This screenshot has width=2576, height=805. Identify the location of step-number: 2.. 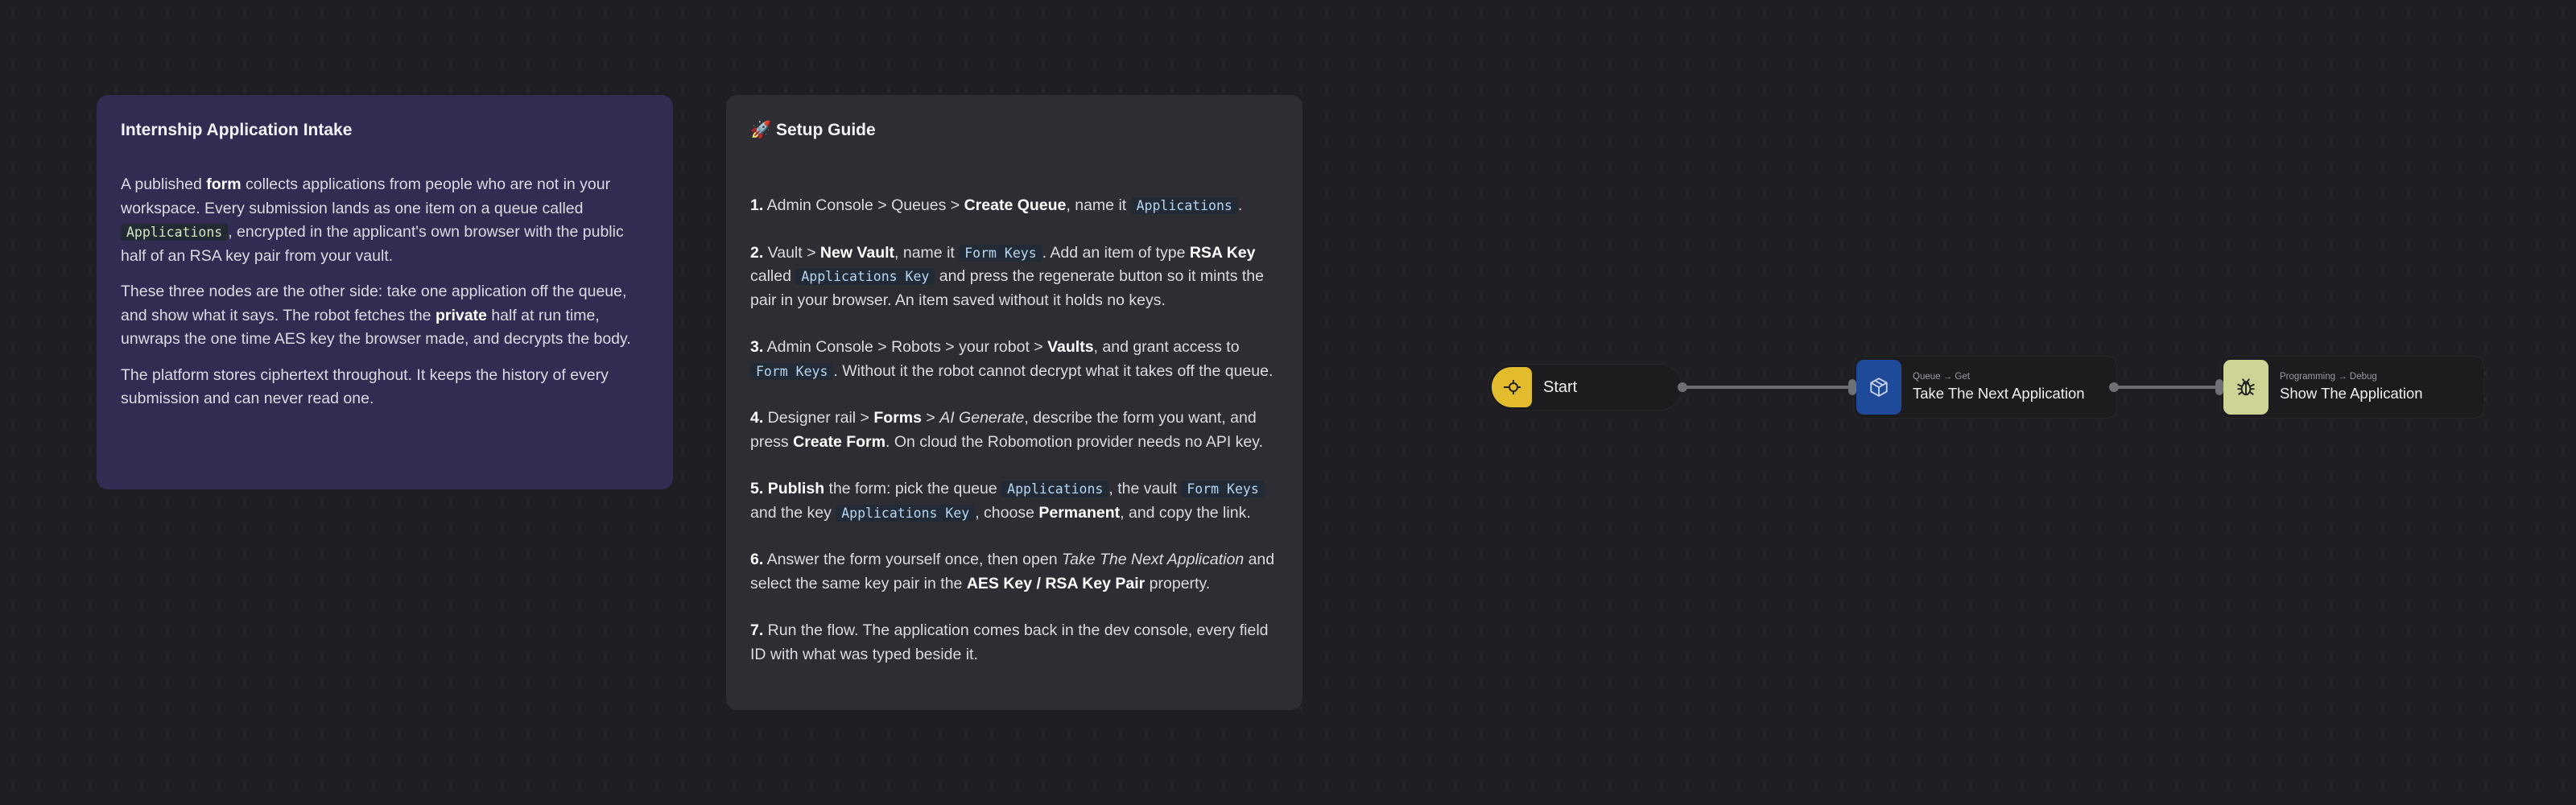
(757, 252).